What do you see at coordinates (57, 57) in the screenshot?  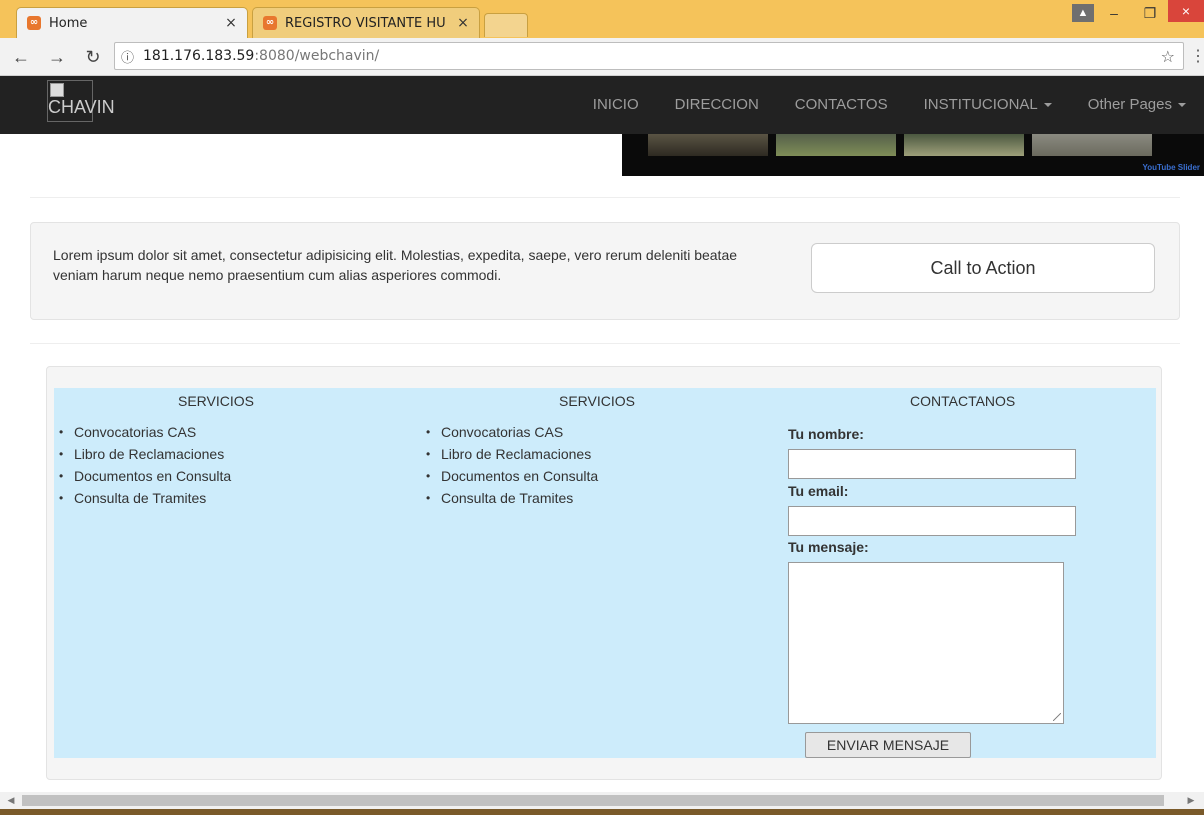 I see `forward-icon: →` at bounding box center [57, 57].